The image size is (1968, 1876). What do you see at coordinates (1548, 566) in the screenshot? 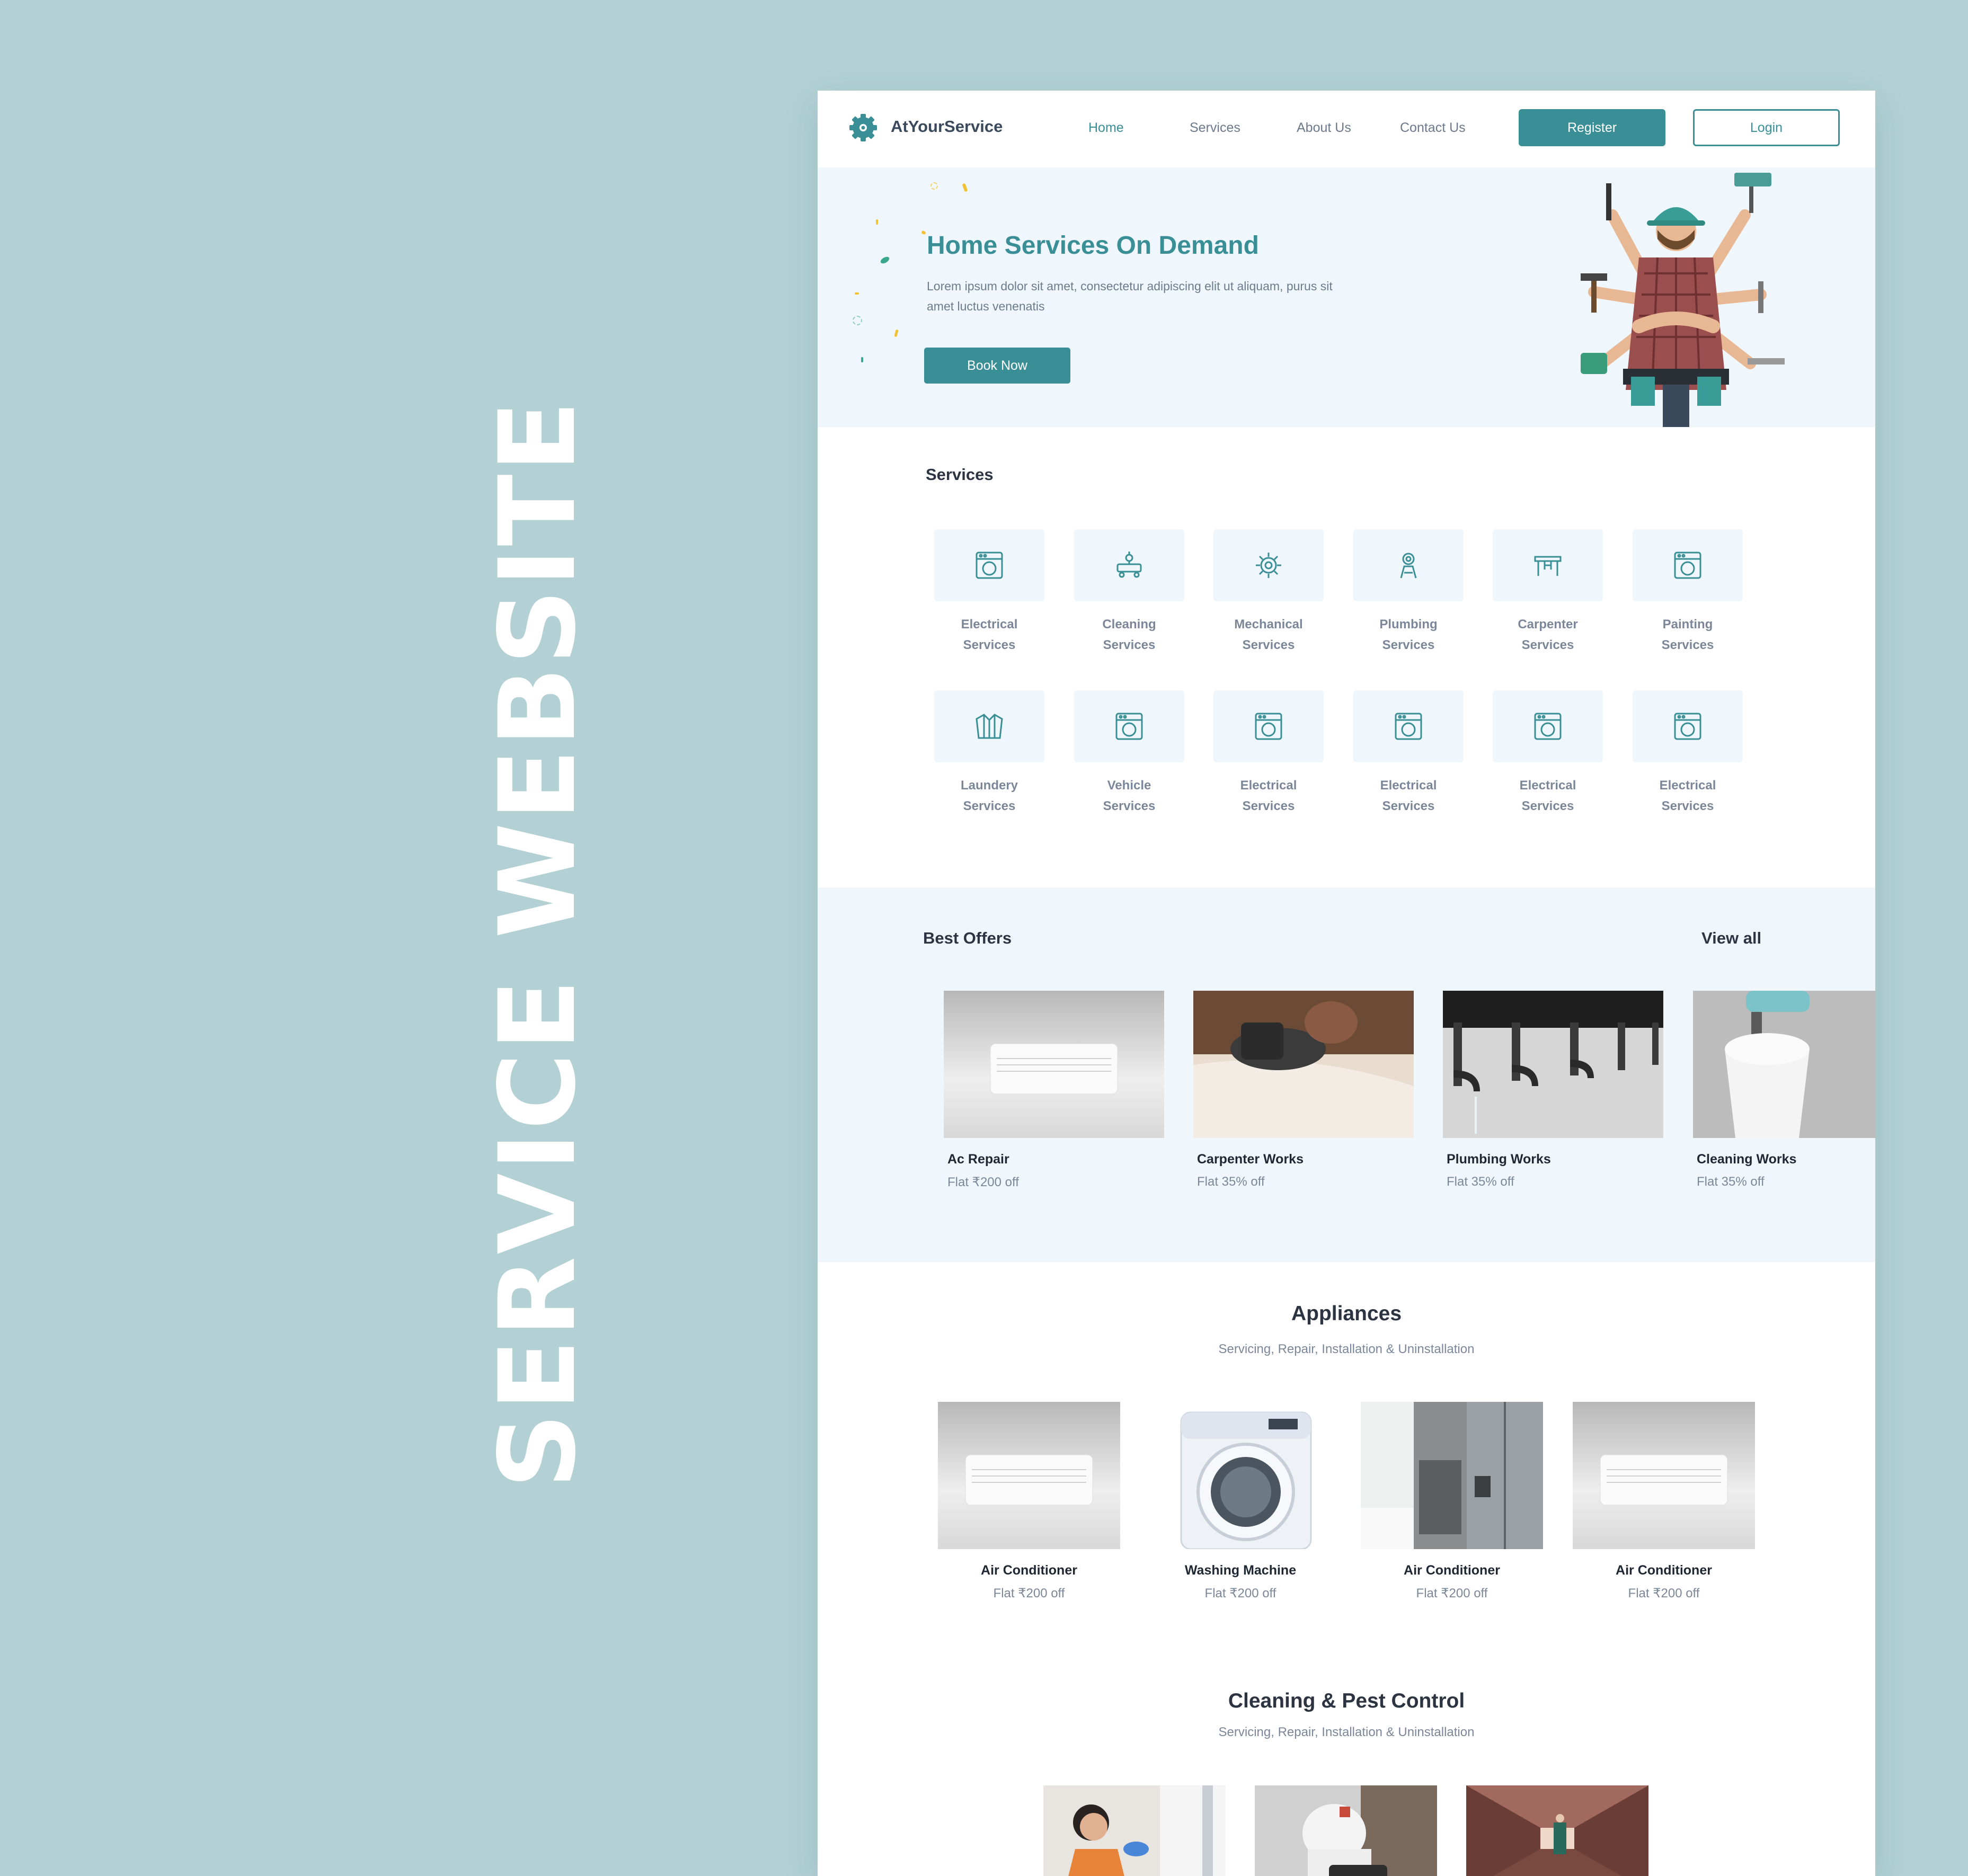
I see `table-icon` at bounding box center [1548, 566].